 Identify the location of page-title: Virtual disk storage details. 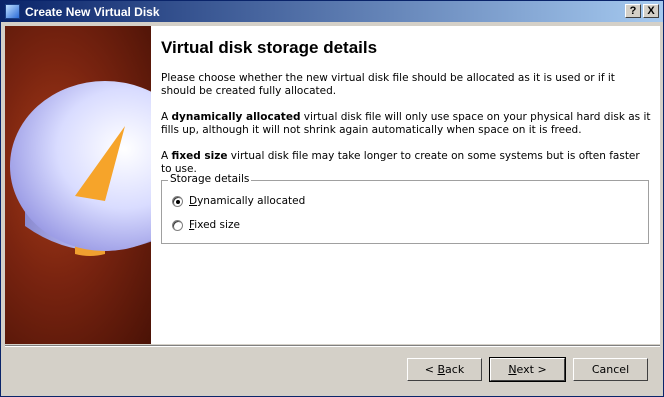
(269, 47).